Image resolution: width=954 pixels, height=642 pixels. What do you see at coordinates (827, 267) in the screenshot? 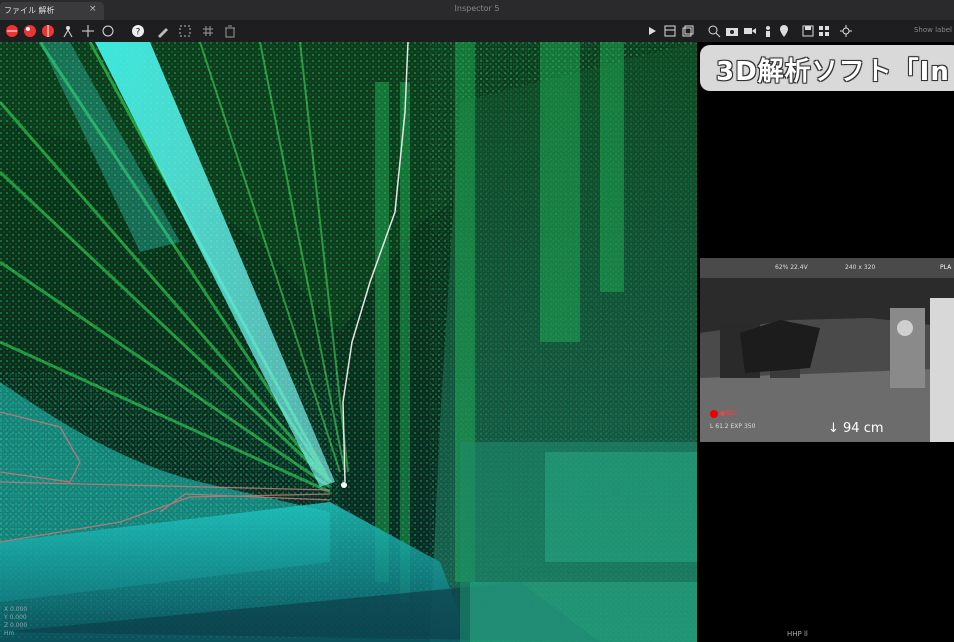
I see `camera-status-bar: 62% 22.4V 240 x 320 PLA` at bounding box center [827, 267].